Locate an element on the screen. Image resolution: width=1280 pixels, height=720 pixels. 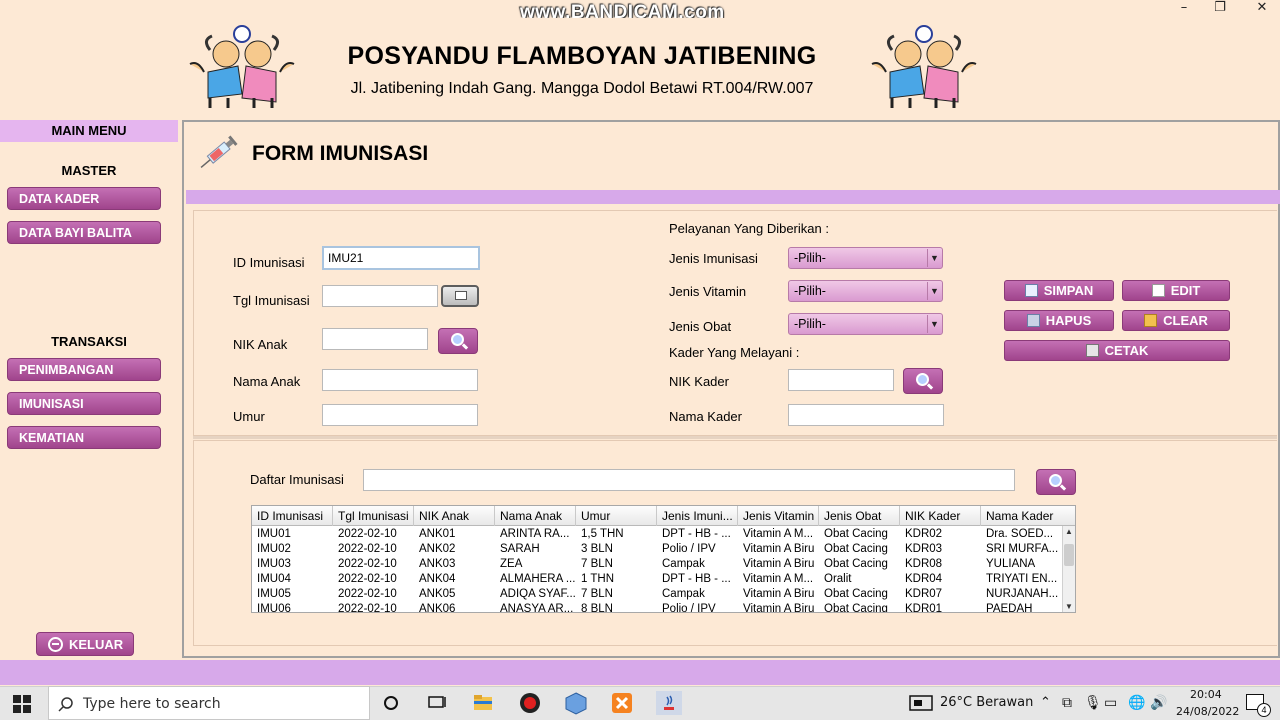
print-label: CETAK is located at coordinates (1126, 350).